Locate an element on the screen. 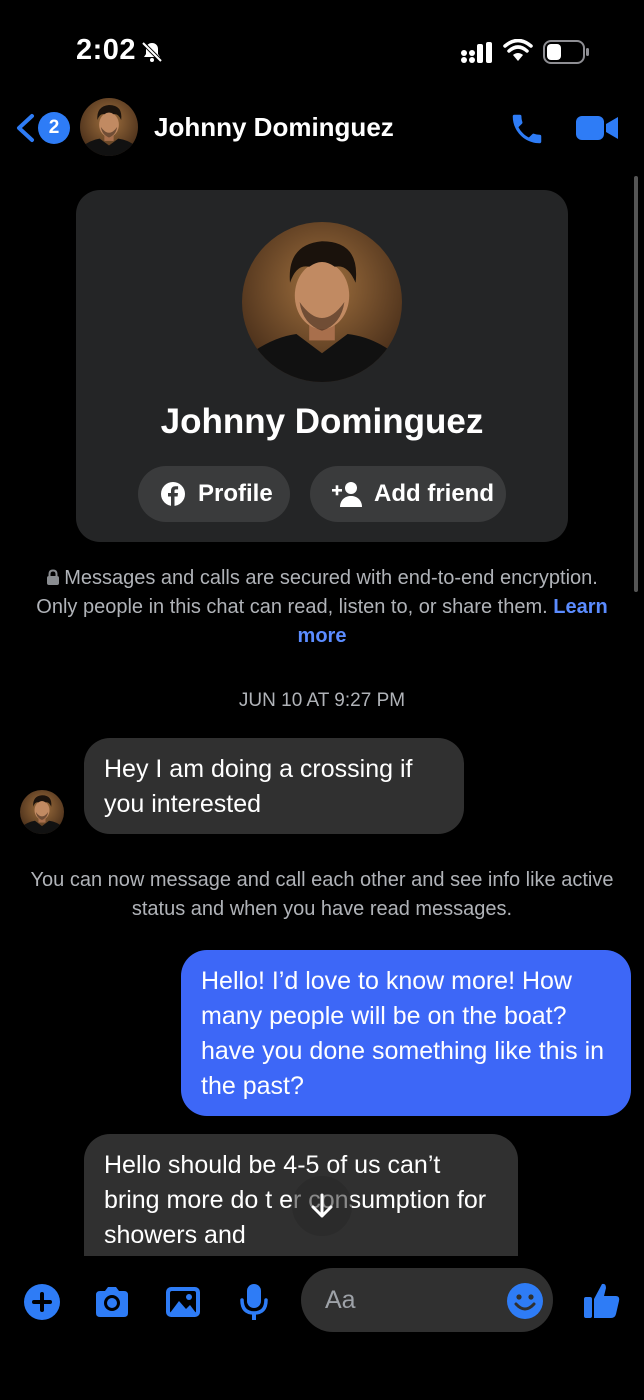  back-button: 2 is located at coordinates (42, 128).